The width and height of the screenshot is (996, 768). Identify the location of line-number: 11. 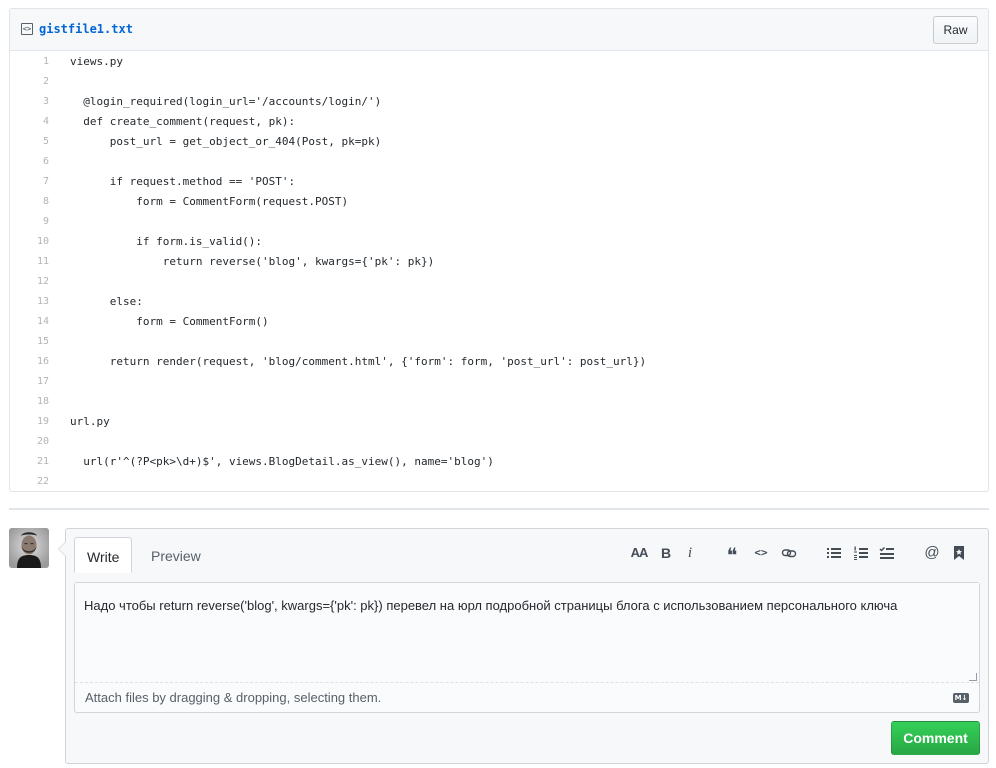
(34, 261).